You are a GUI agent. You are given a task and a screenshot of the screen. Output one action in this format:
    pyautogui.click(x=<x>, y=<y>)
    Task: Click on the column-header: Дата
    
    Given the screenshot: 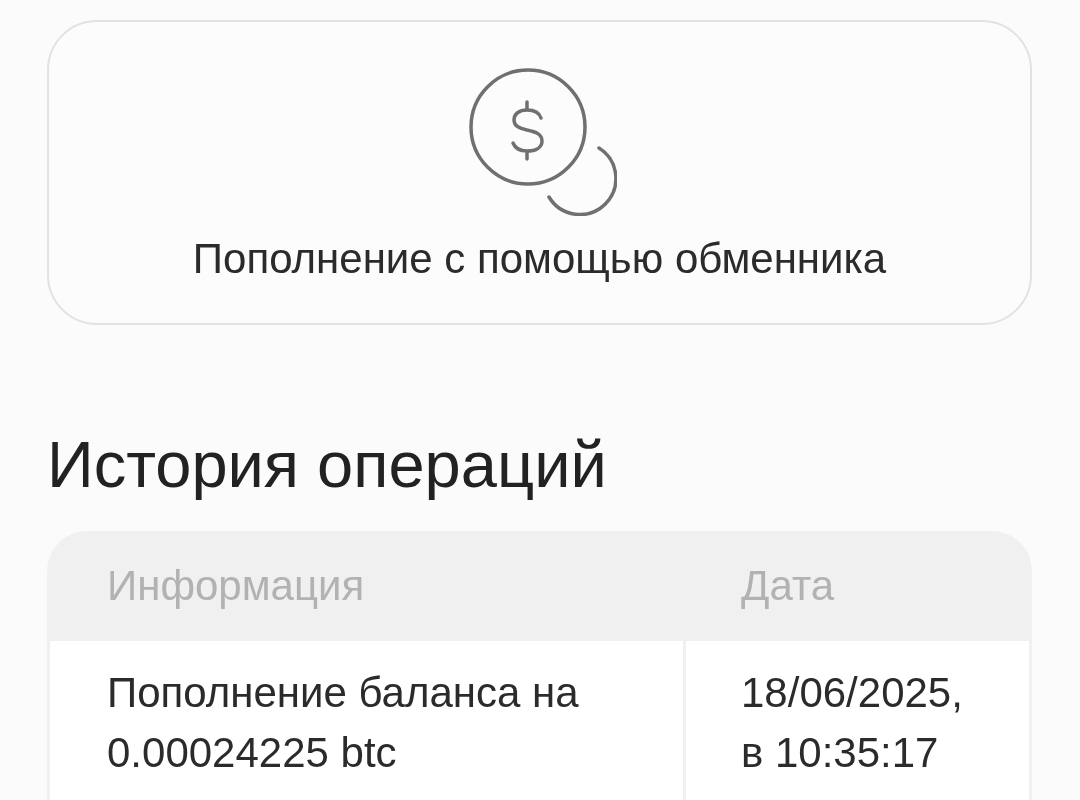 What is the action you would take?
    pyautogui.click(x=787, y=586)
    